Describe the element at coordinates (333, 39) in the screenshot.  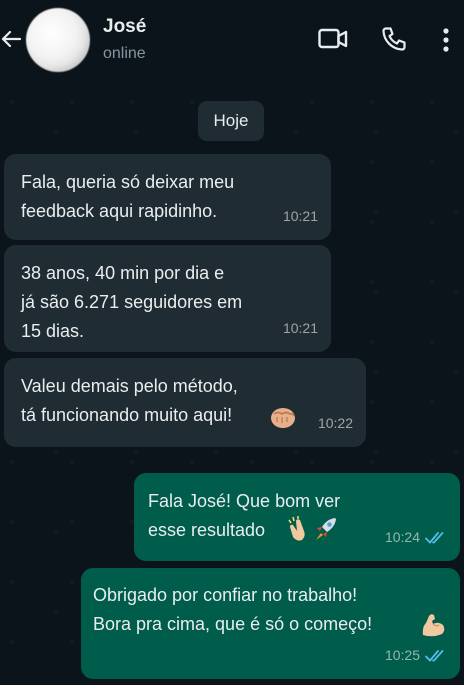
I see `video-call-icon` at that location.